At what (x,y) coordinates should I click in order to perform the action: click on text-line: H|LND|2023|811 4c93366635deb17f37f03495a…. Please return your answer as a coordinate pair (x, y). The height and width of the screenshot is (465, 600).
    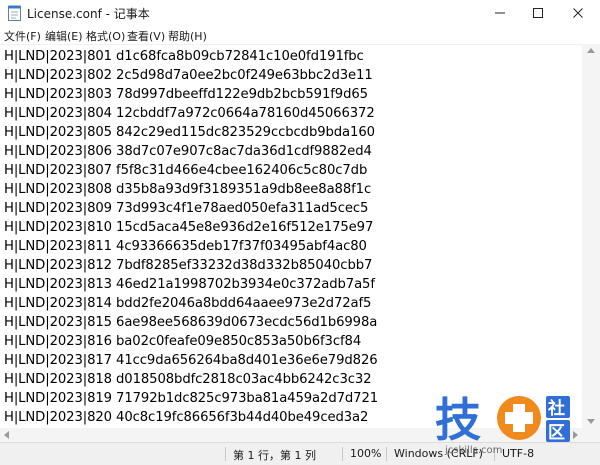
    Looking at the image, I should click on (185, 246).